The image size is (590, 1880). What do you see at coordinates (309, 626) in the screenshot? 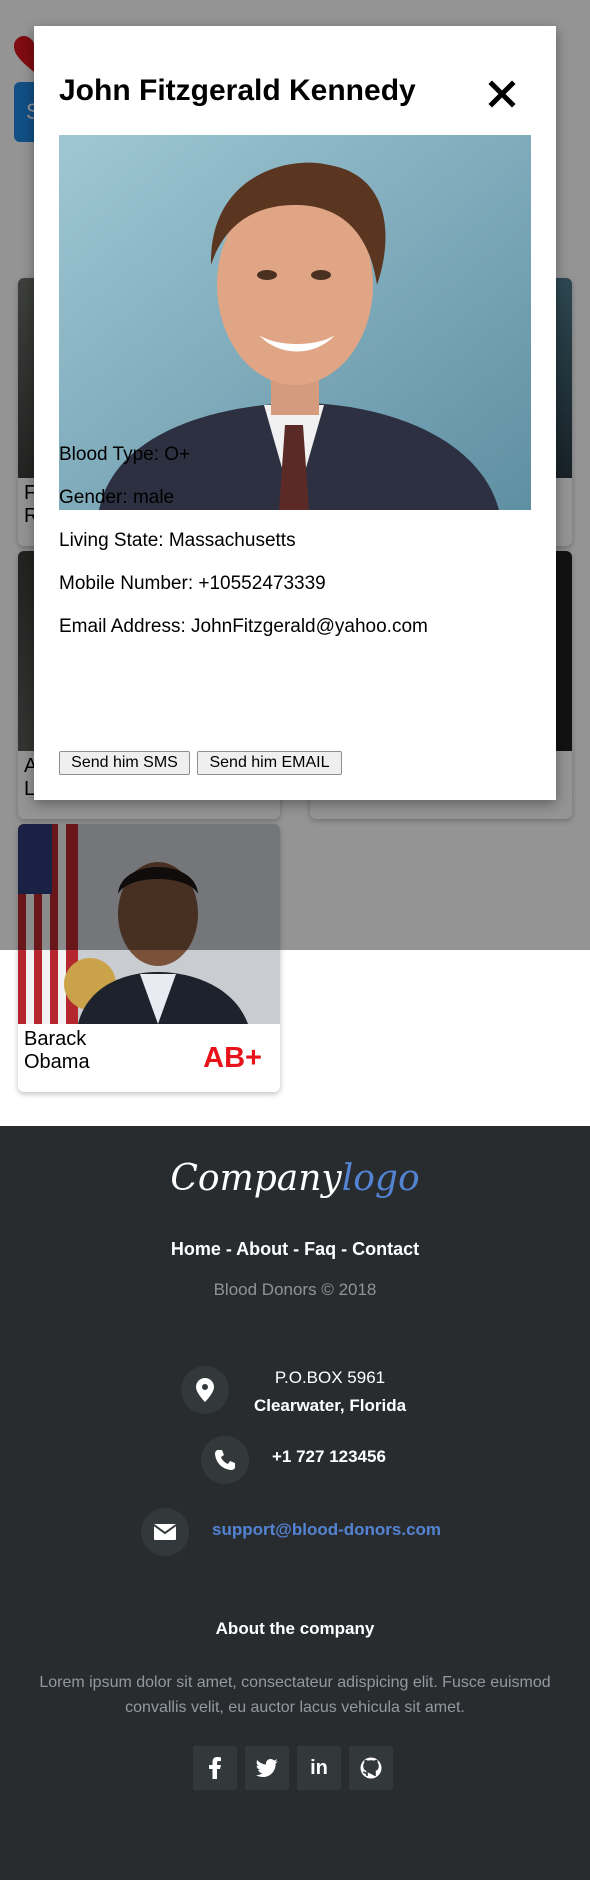
I see `email-address-value: JohnFitzgerald@yahoo.com` at bounding box center [309, 626].